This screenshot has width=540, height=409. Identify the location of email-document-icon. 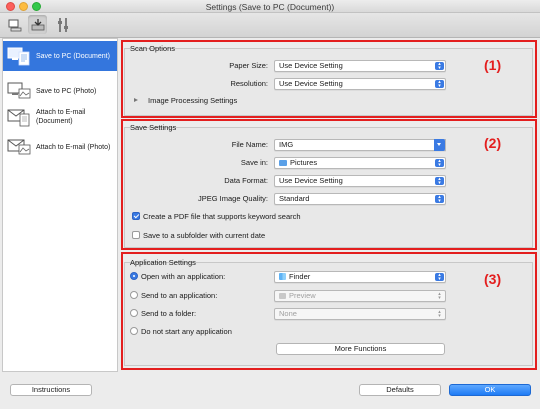
(19, 117).